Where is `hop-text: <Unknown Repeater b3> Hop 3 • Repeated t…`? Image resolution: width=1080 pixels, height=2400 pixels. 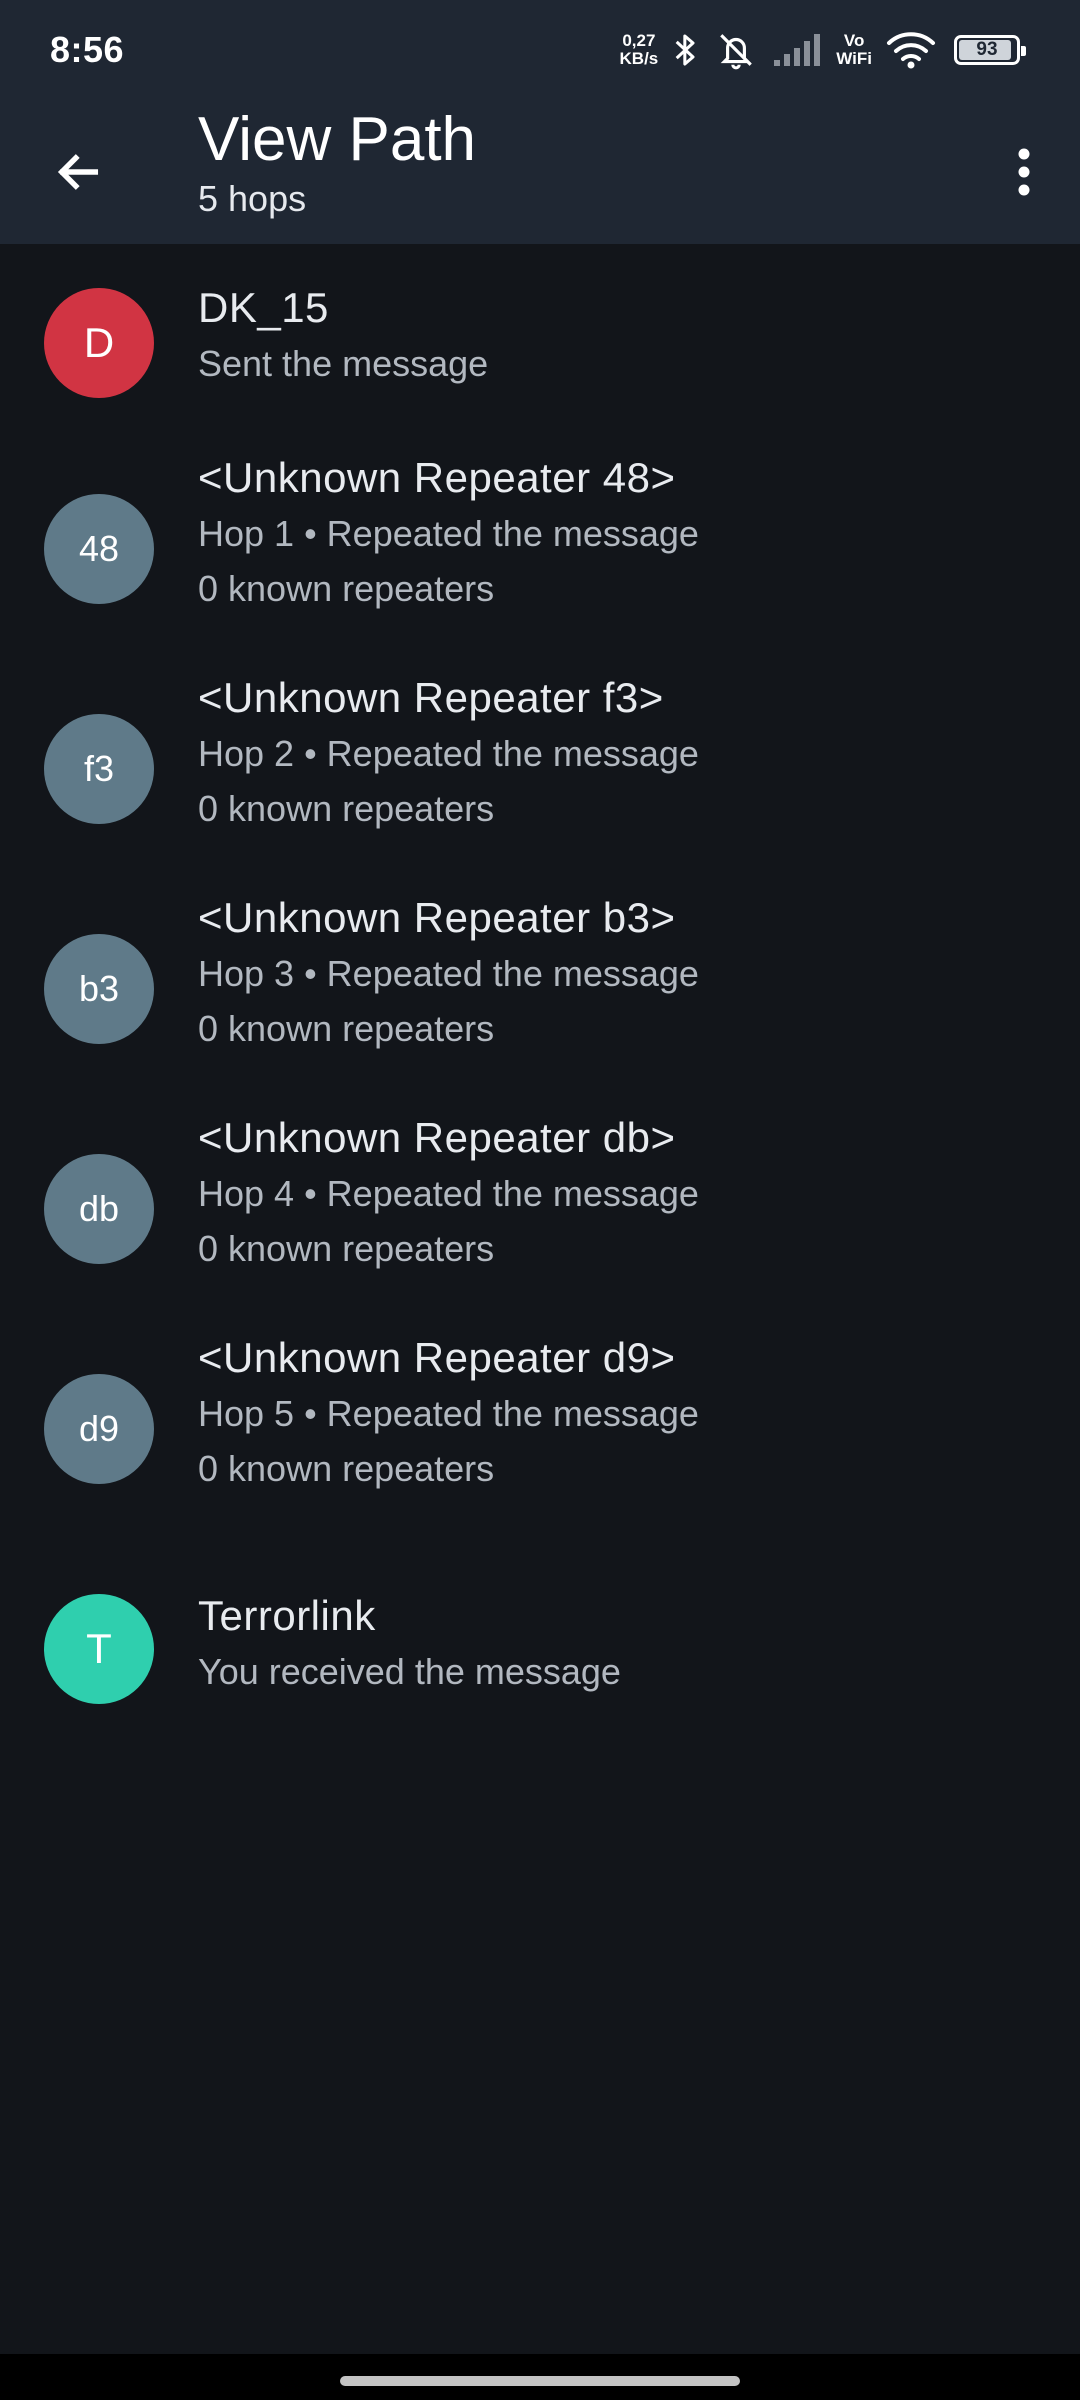
hop-text: <Unknown Repeater b3> Hop 3 • Repeated t… is located at coordinates (619, 973).